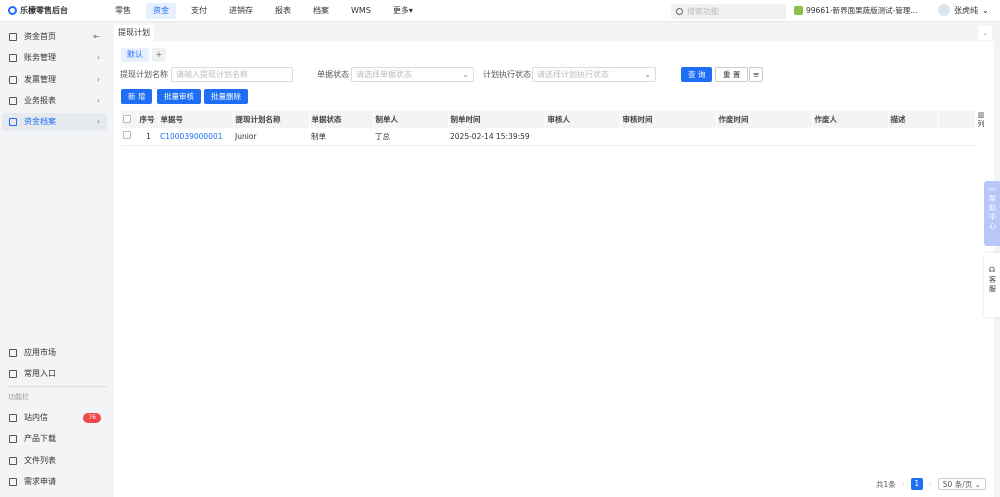 This screenshot has height=497, width=1000. I want to click on nav-item: 报表, so click(283, 11).